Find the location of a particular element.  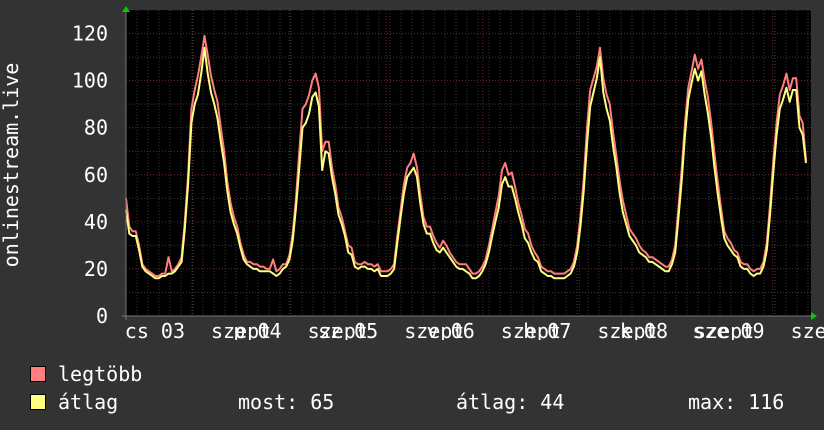

legend-label-avg: átlag is located at coordinates (88, 402).